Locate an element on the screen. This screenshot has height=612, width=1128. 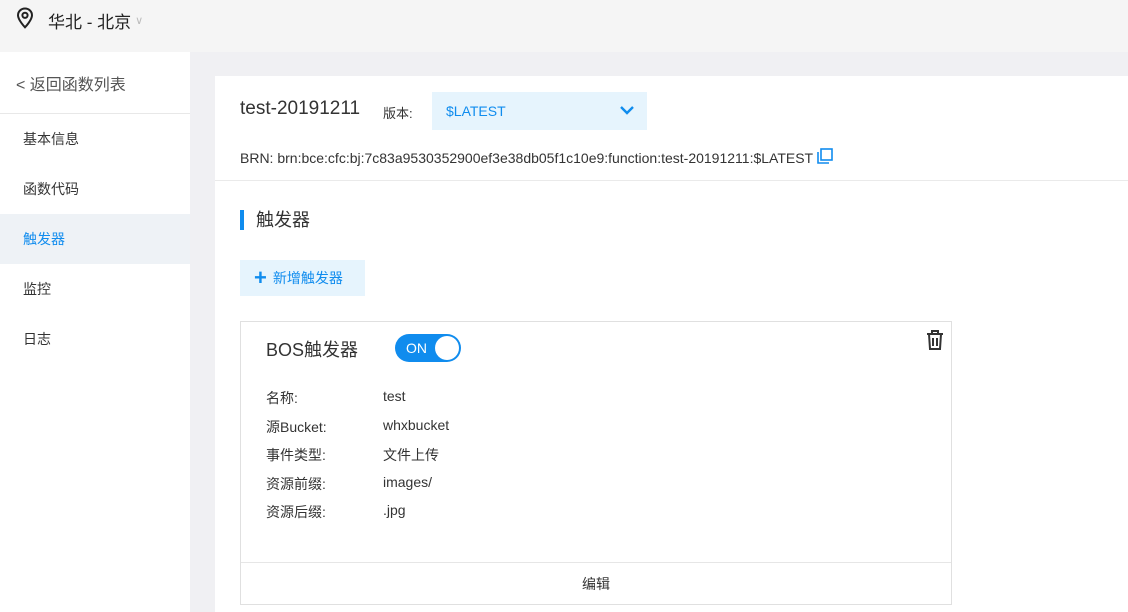
add-trigger-button: + 新增触发器 is located at coordinates (302, 278).